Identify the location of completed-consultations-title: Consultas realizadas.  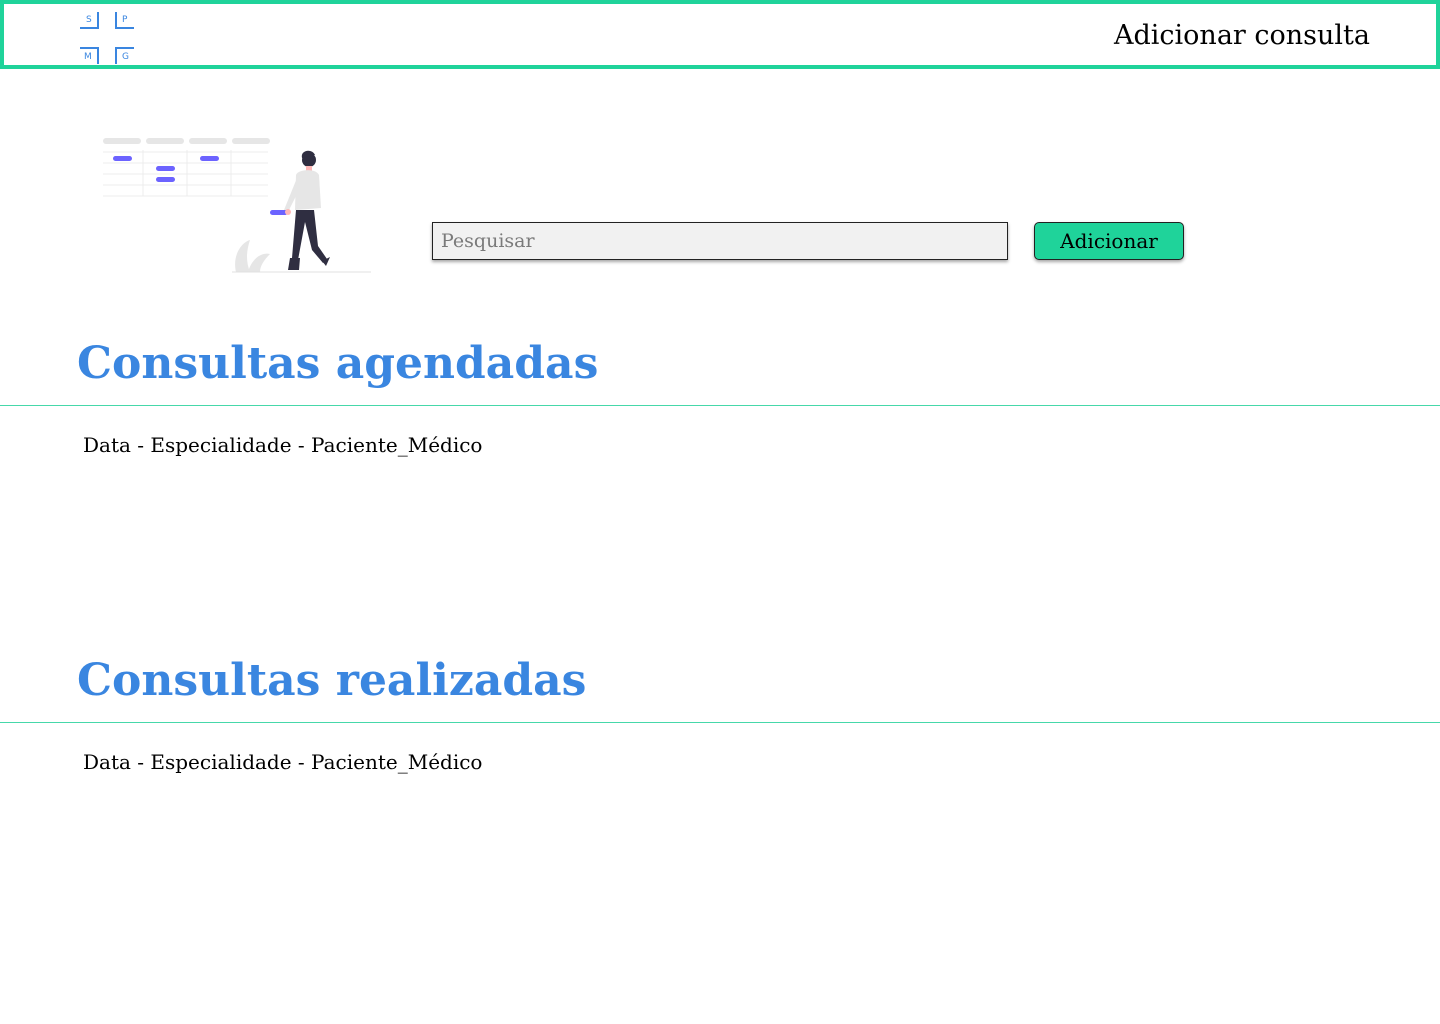
(332, 680).